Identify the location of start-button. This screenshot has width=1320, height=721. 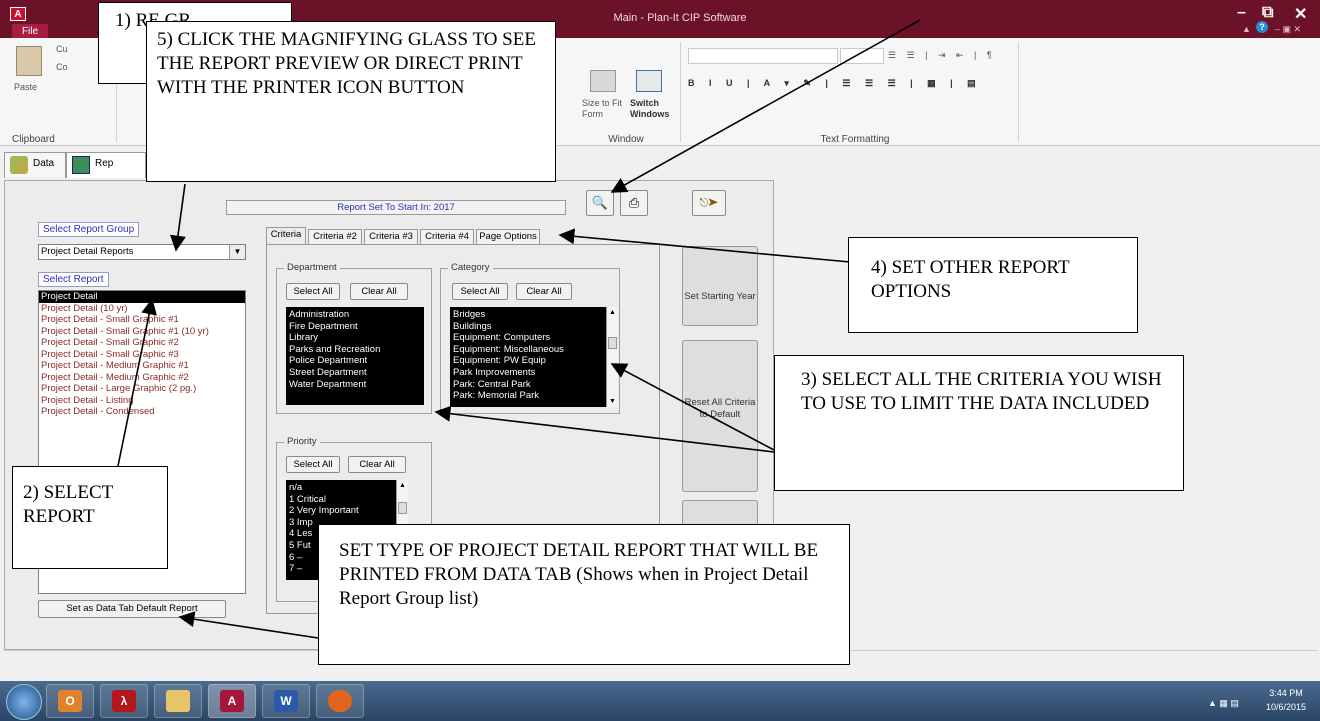
(24, 702).